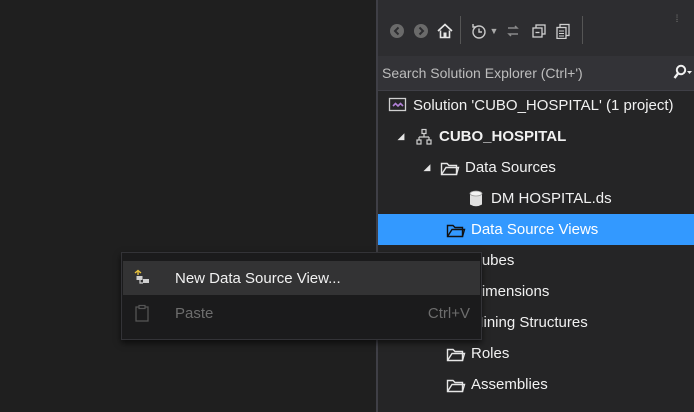 The image size is (694, 412). I want to click on history-icon, so click(479, 31).